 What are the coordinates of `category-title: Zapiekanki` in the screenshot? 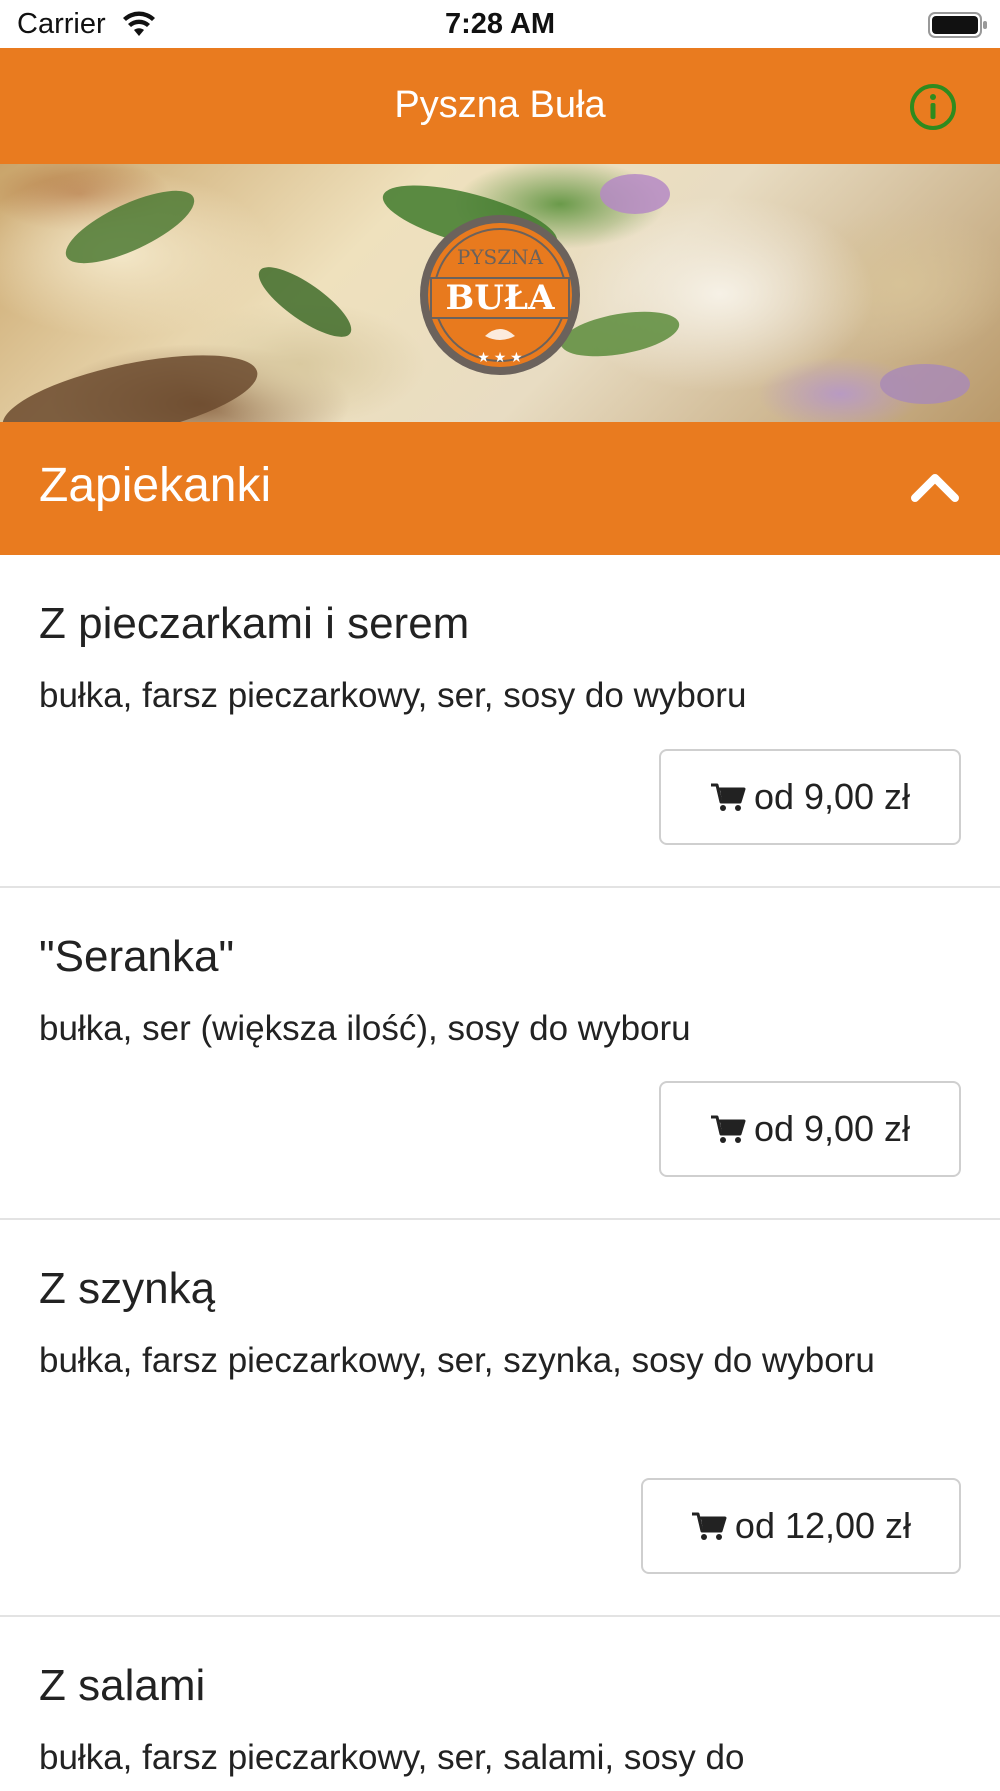 It's located at (155, 485).